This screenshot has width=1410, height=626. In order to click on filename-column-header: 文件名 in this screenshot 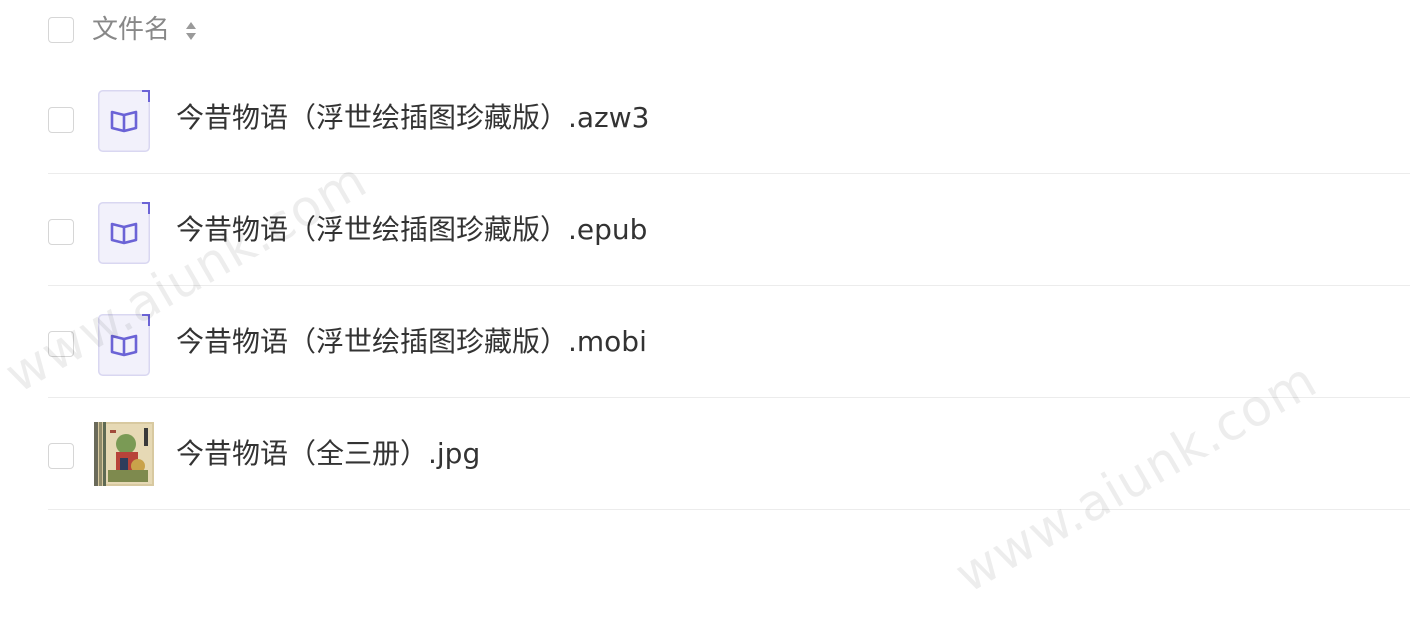, I will do `click(131, 30)`.